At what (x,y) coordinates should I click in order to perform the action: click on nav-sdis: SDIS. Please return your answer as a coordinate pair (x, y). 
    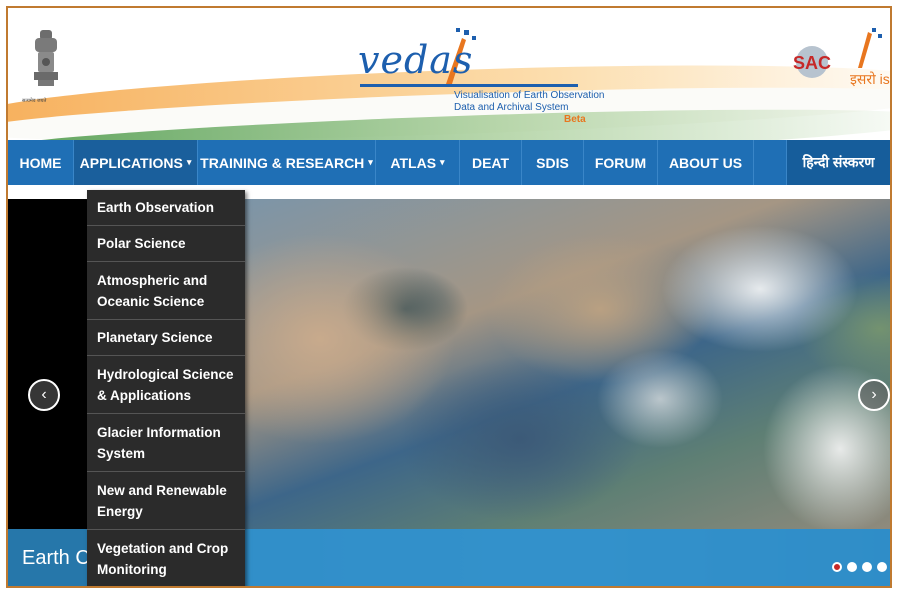
    Looking at the image, I should click on (553, 162).